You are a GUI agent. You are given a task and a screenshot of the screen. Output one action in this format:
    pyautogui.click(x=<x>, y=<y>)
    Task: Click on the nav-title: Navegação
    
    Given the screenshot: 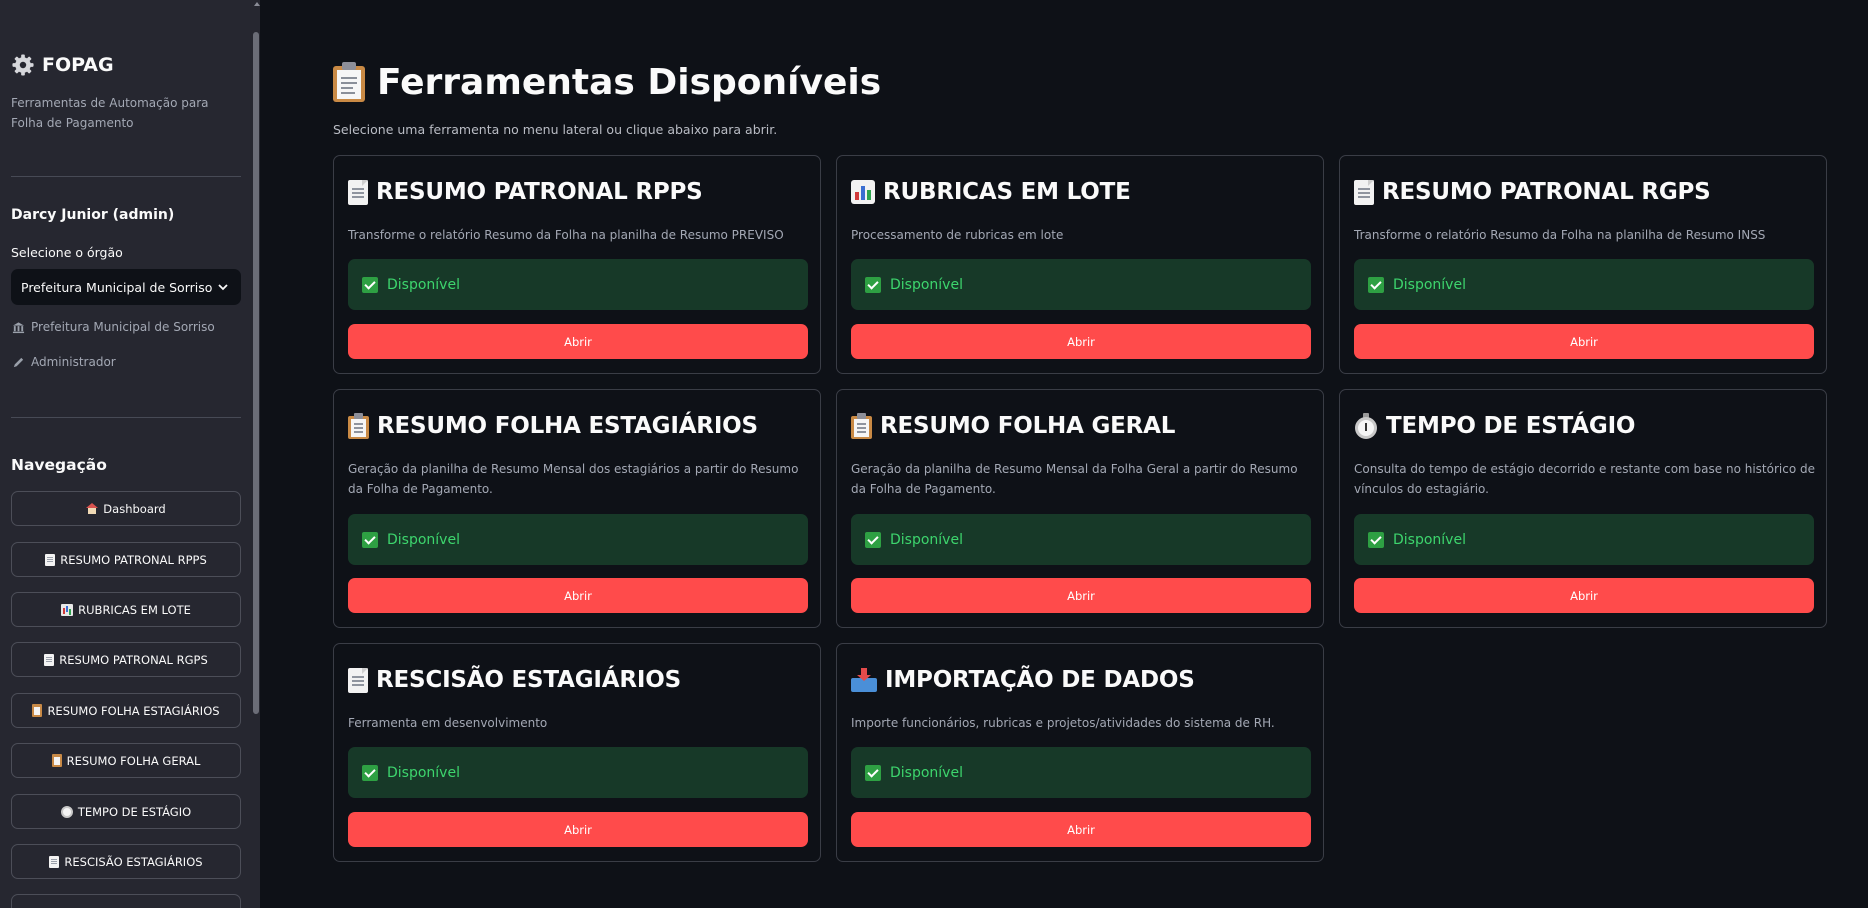 What is the action you would take?
    pyautogui.click(x=59, y=465)
    